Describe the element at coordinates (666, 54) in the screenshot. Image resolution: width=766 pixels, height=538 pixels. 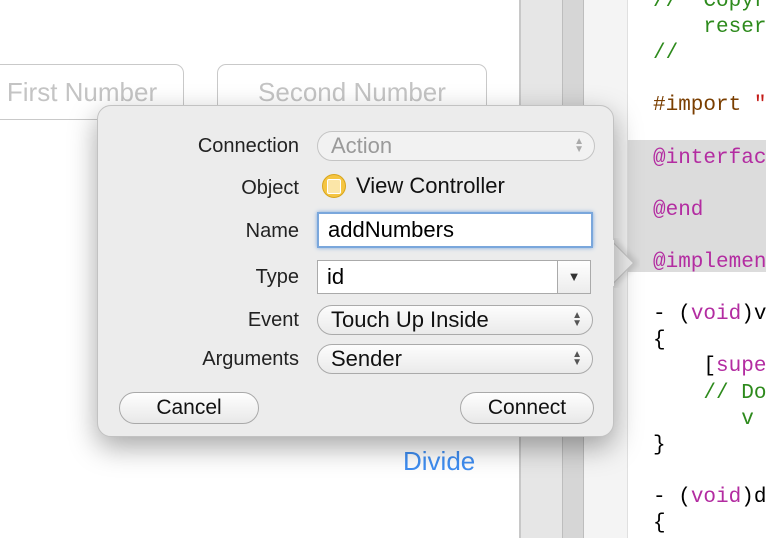
I see `code-line: //` at that location.